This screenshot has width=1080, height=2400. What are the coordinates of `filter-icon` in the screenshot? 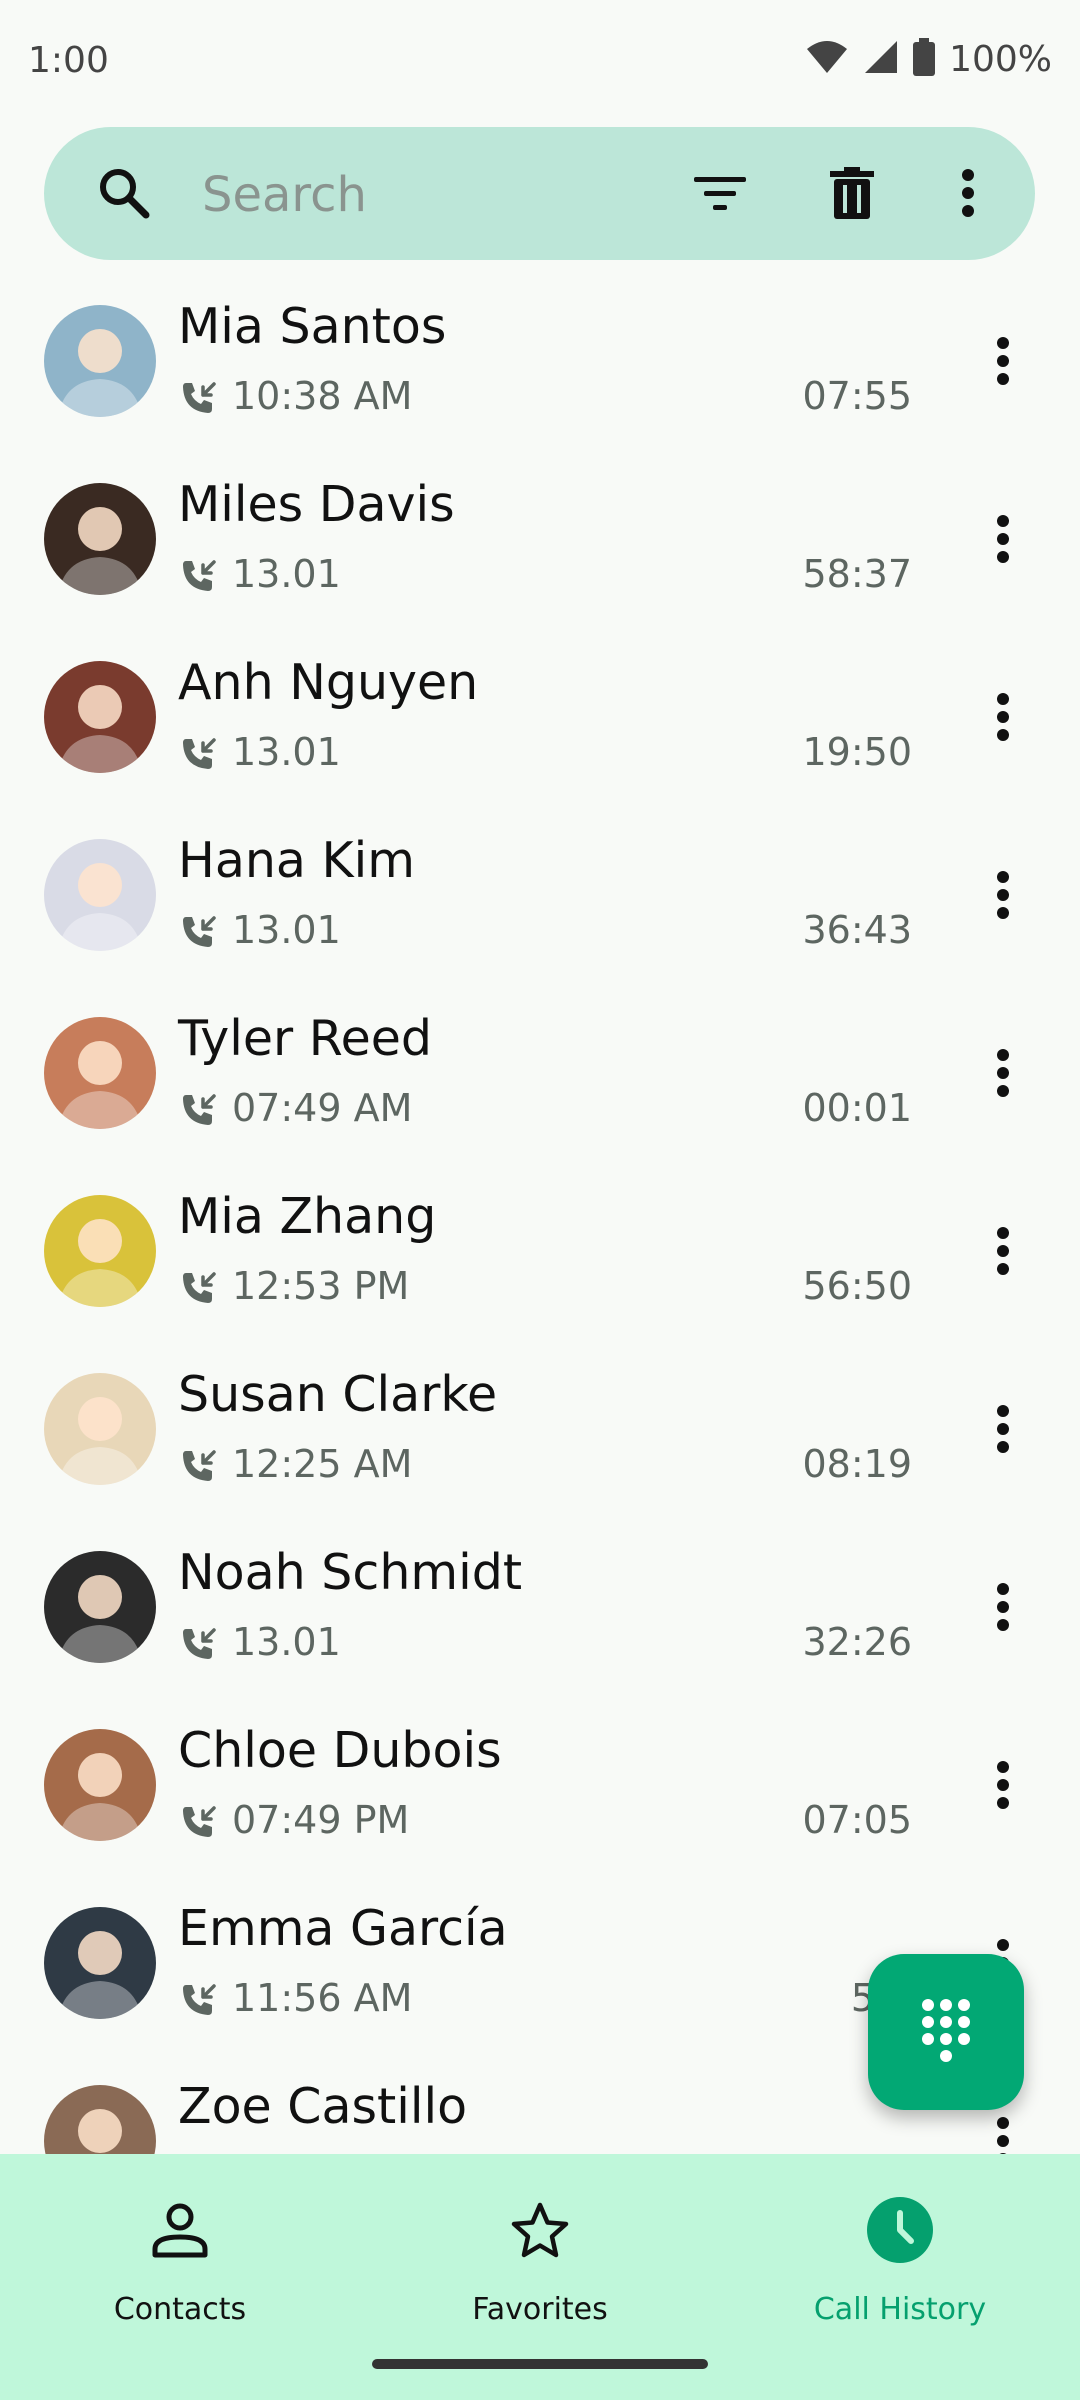 It's located at (720, 193).